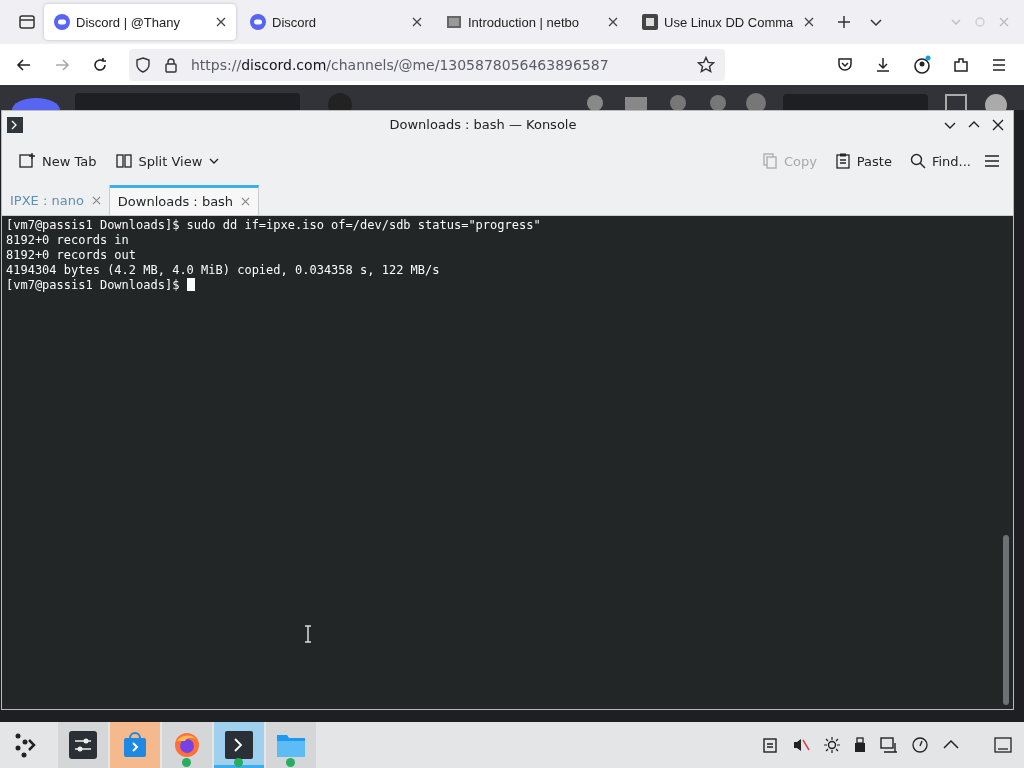 The image size is (1024, 768). Describe the element at coordinates (922, 64) in the screenshot. I see `account-icon` at that location.